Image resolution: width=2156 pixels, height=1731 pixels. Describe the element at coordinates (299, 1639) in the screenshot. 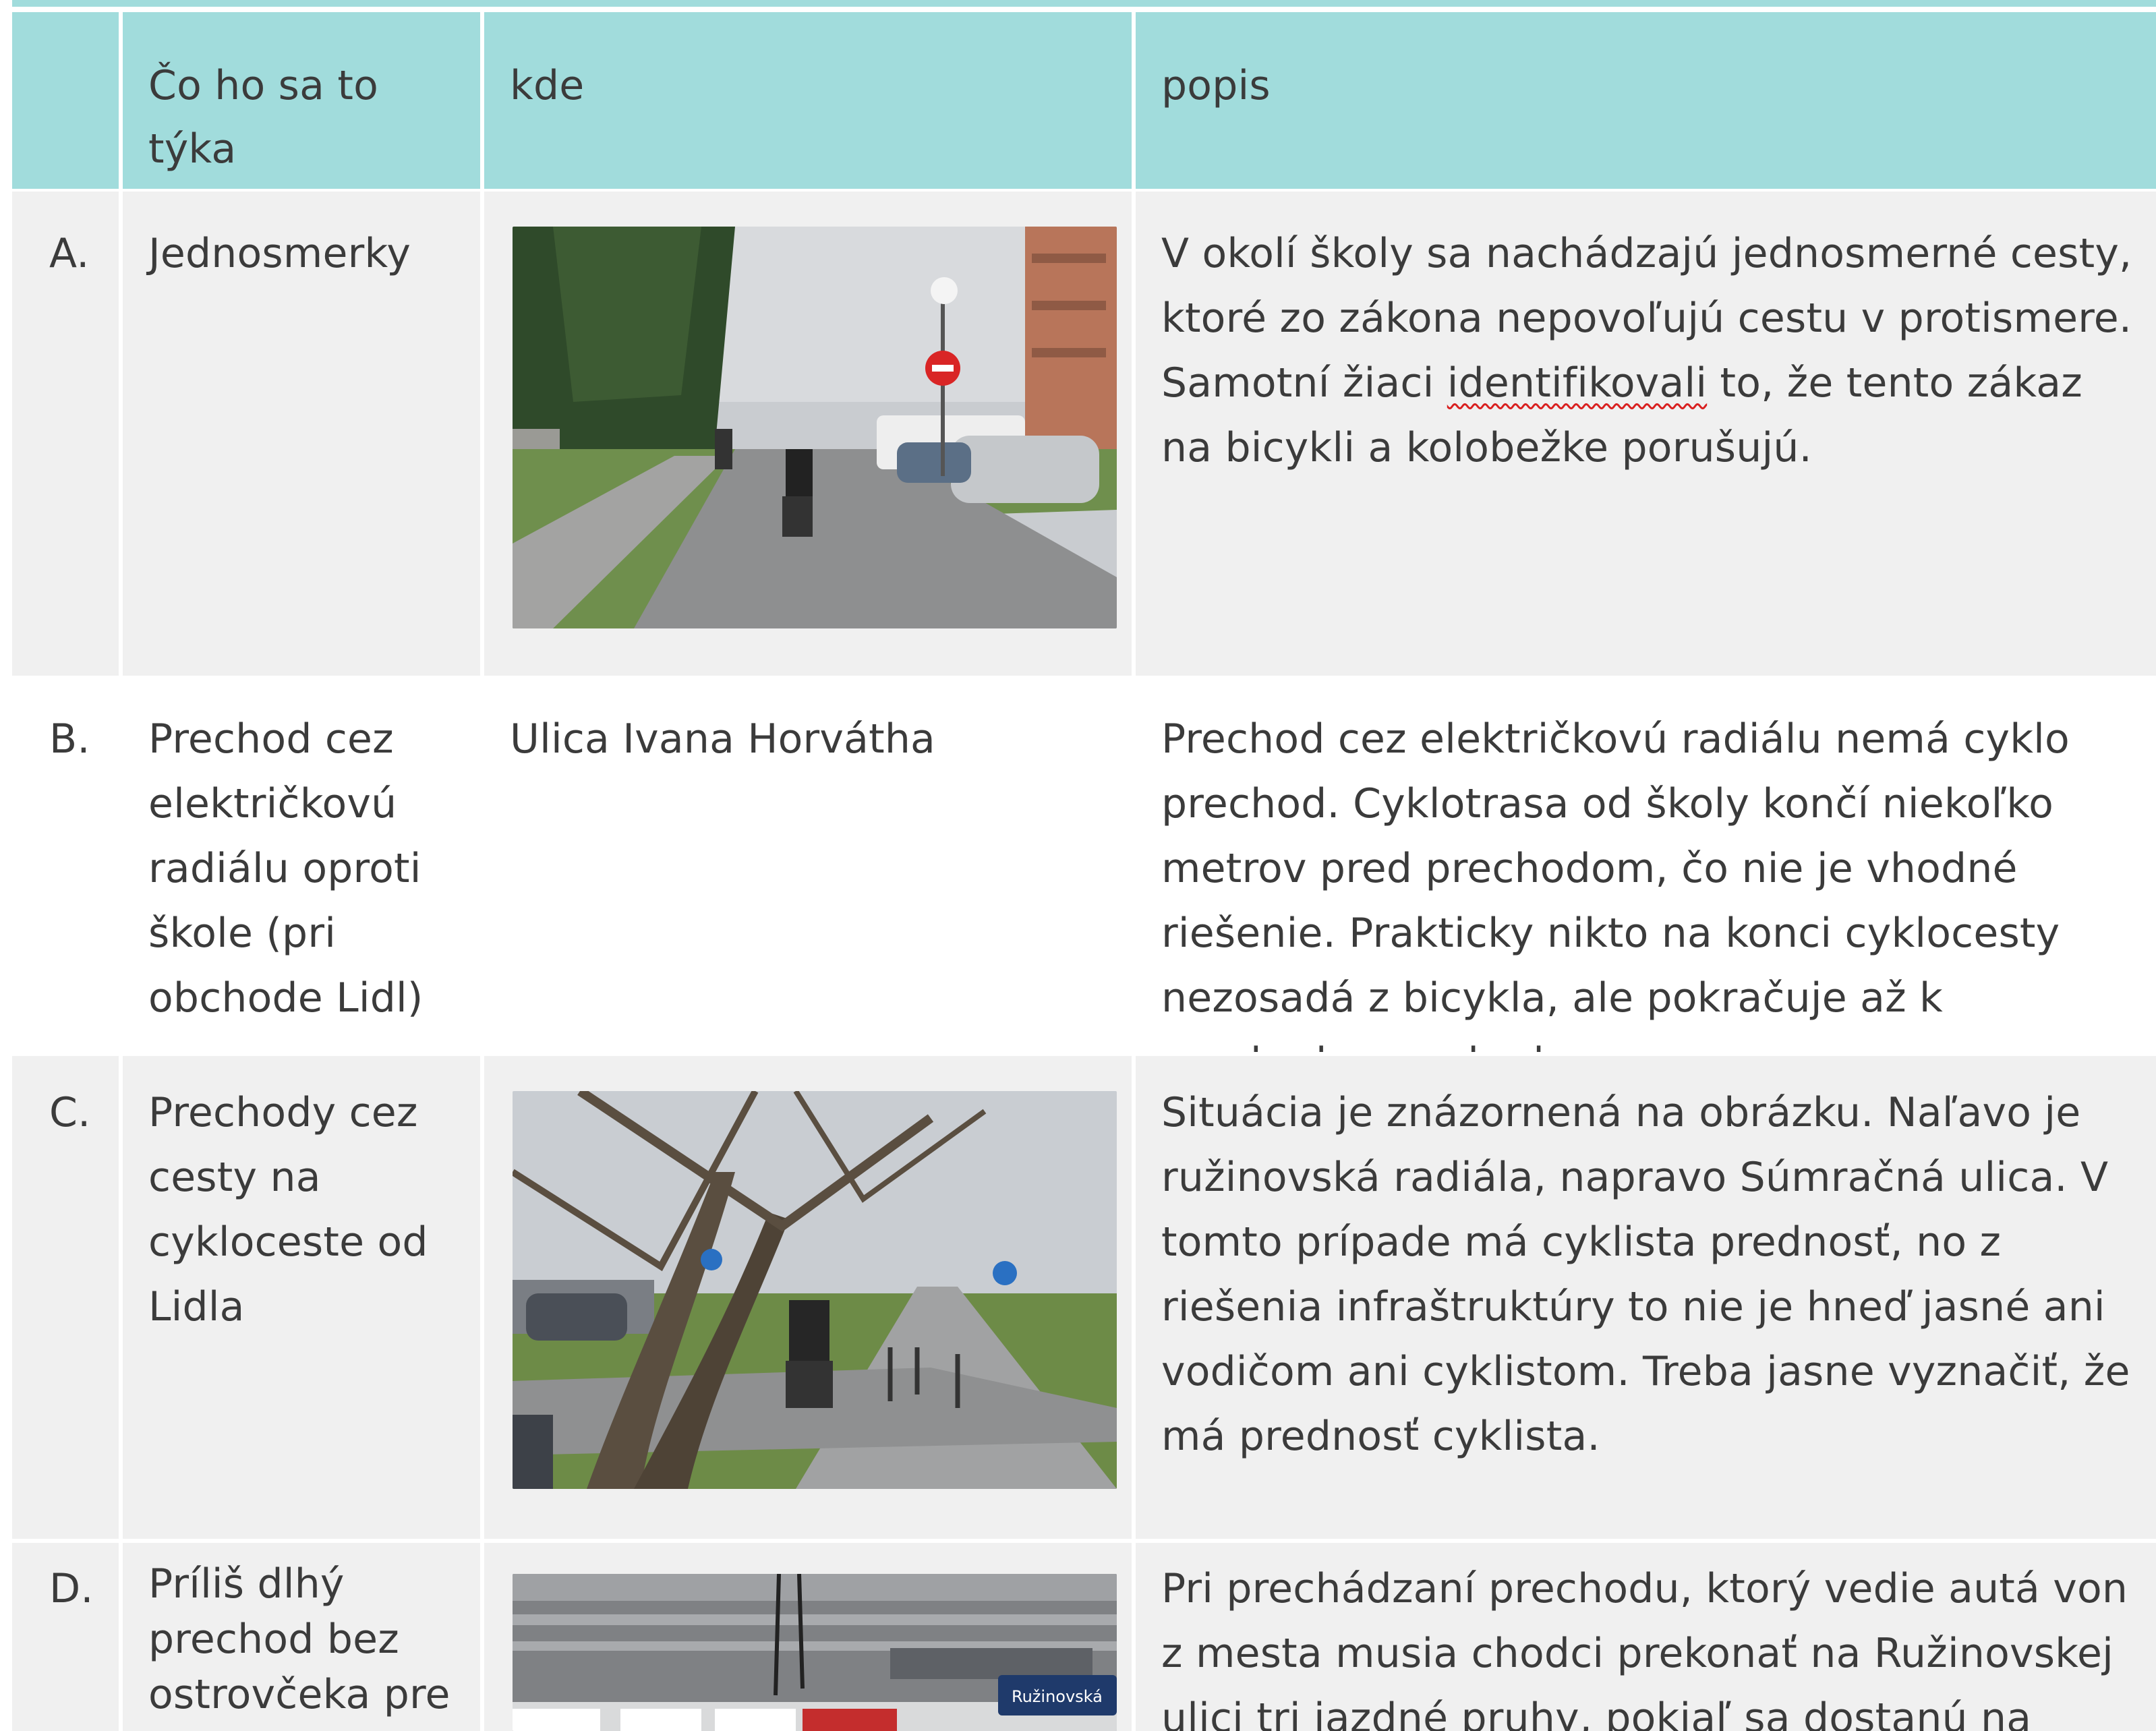

I see `row-topic: Príliš dlhý prechod bez ostrovčeka pre` at that location.